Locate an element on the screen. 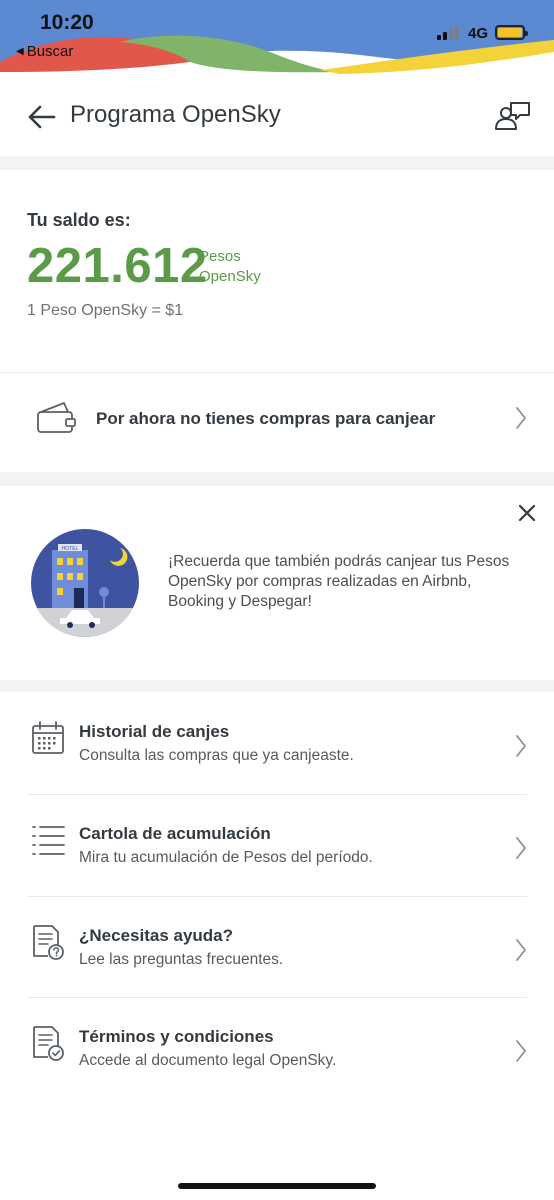 The height and width of the screenshot is (1200, 554). menu-item-subtitle: Lee las preguntas frecuentes. is located at coordinates (181, 959).